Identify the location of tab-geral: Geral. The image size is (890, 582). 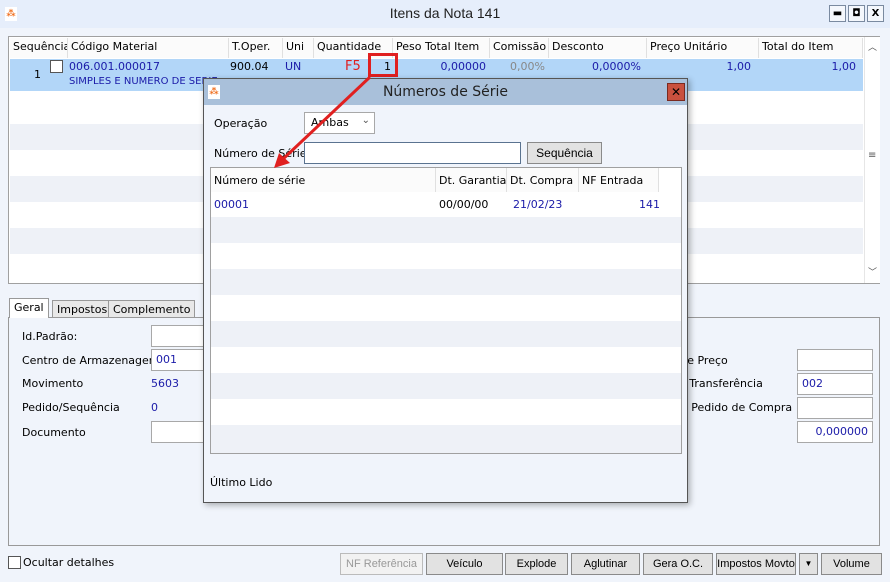
(29, 308).